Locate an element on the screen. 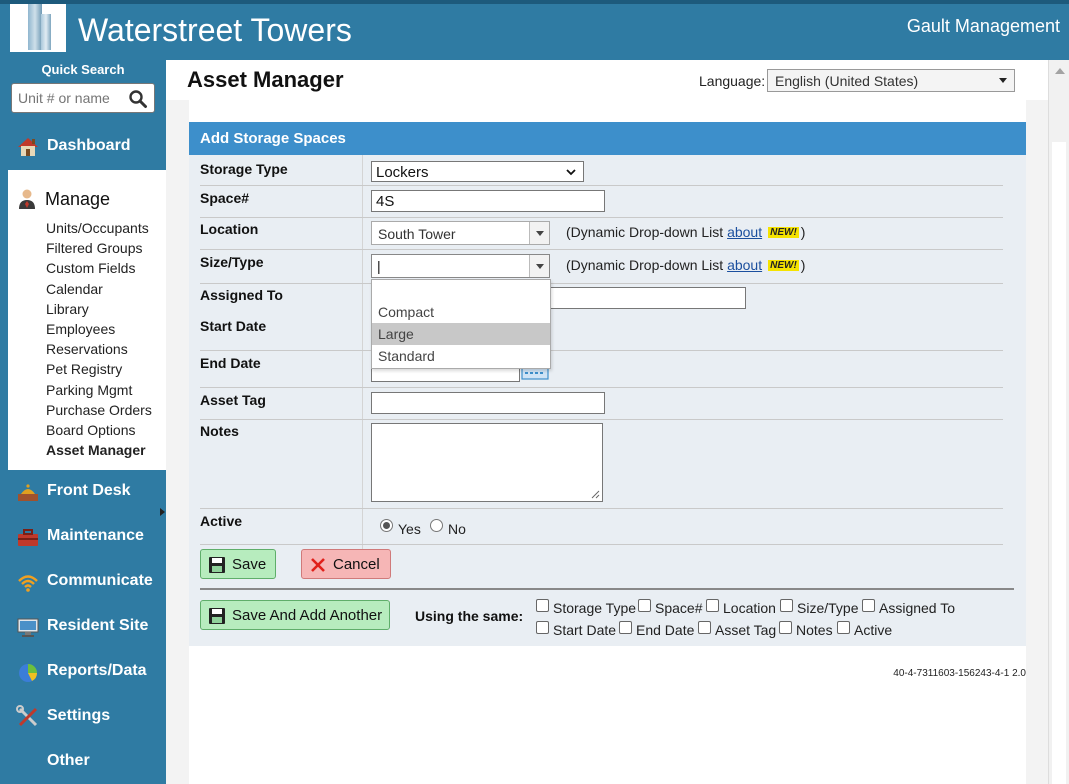 The height and width of the screenshot is (784, 1069). location-combo: South Tower is located at coordinates (460, 233).